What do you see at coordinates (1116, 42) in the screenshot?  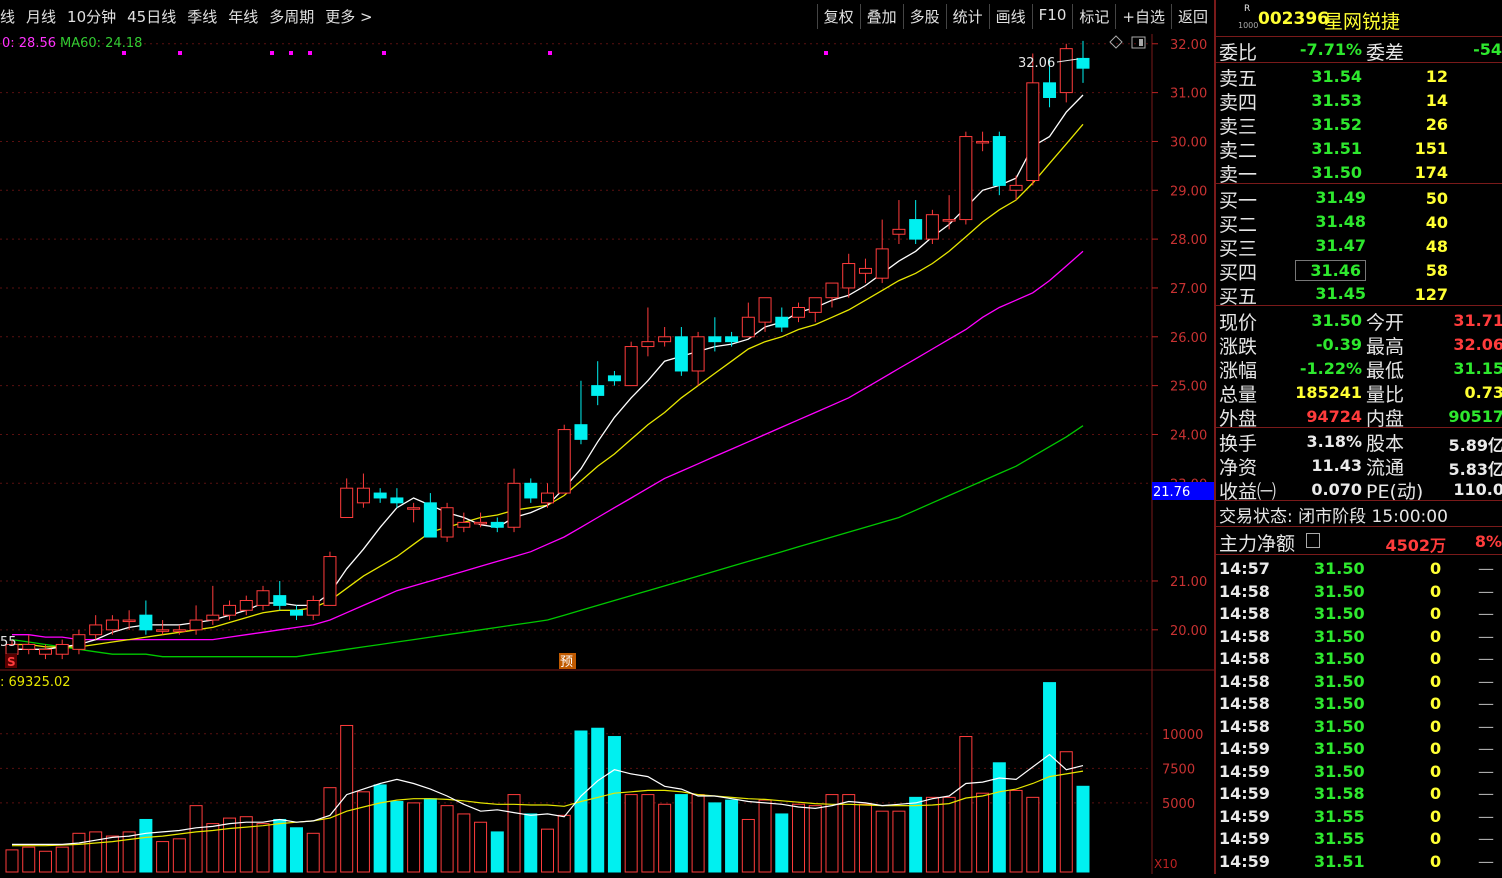 I see `diamond-icon` at bounding box center [1116, 42].